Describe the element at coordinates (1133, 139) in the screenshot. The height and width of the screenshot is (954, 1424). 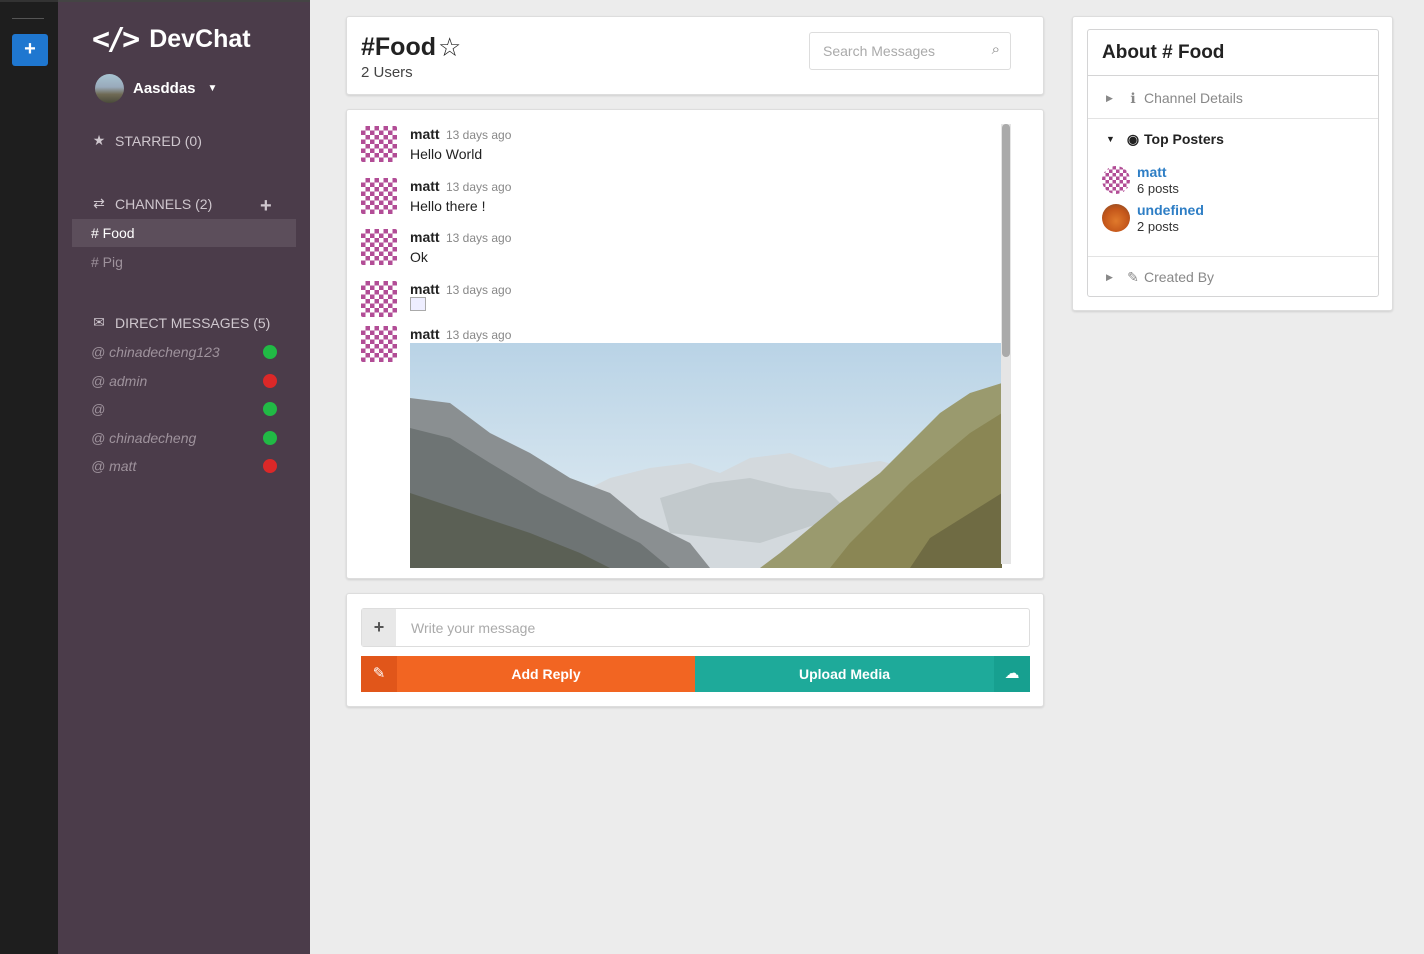
I see `user-circle-icon: ◉` at that location.